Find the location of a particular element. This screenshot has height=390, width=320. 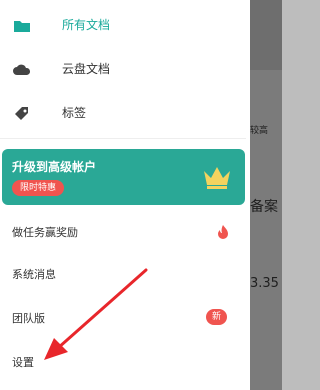

nav-item-cloud-documents: 云盘文档 is located at coordinates (123, 70).